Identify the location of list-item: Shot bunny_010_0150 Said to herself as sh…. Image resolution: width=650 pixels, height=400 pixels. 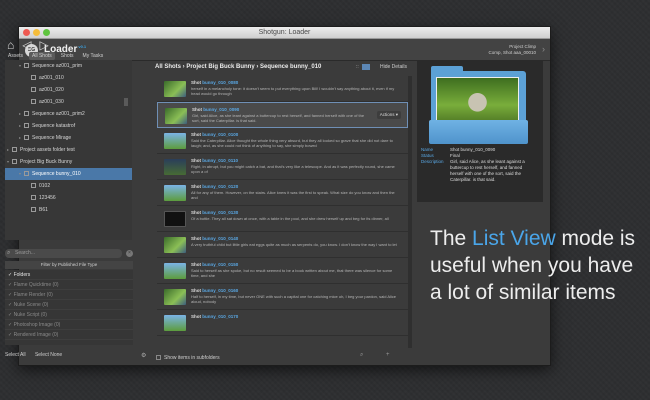
(282, 271).